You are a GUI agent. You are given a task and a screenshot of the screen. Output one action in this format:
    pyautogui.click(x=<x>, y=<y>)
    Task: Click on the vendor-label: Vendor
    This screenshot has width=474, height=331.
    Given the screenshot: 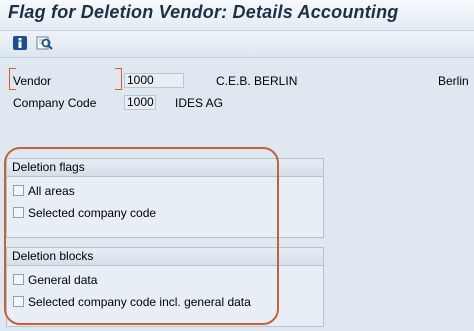 What is the action you would take?
    pyautogui.click(x=32, y=81)
    